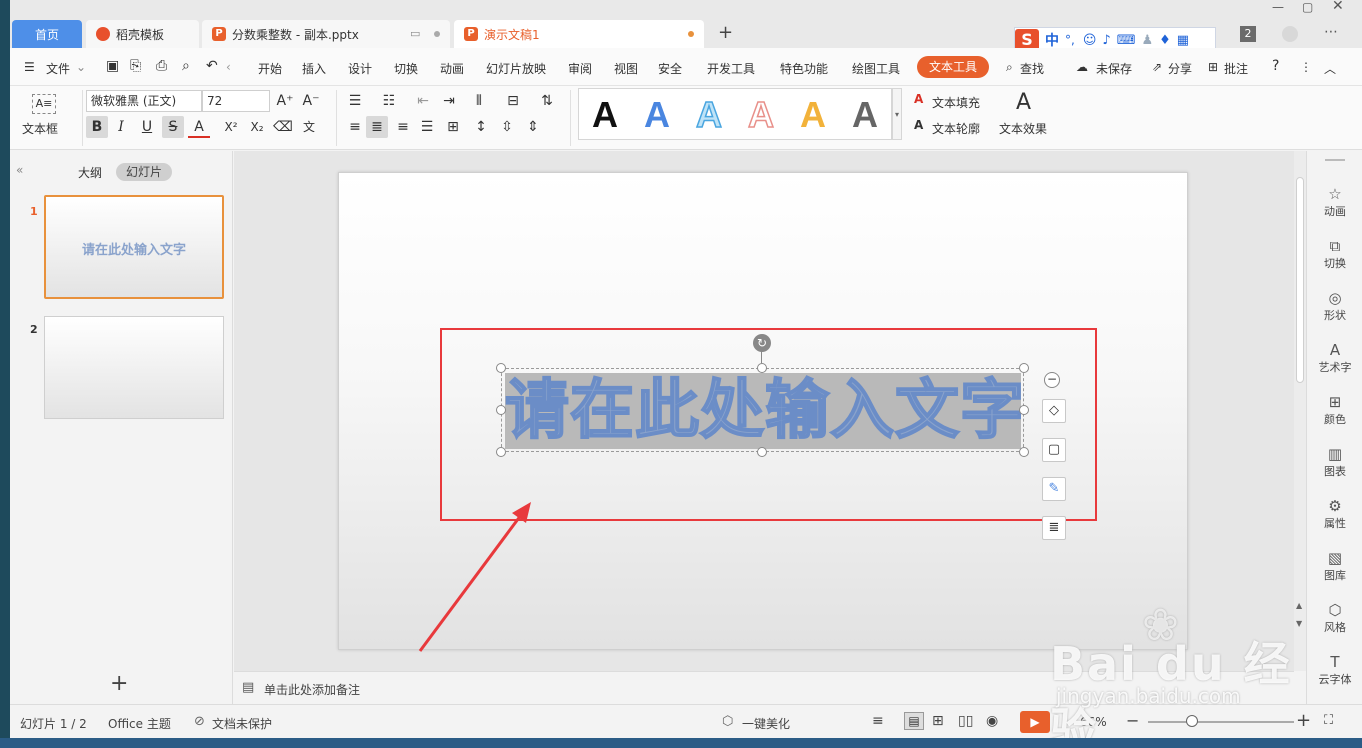 Image resolution: width=1362 pixels, height=748 pixels. What do you see at coordinates (134, 247) in the screenshot?
I see `slide-thumbnail-1: 请在此处输入文字` at bounding box center [134, 247].